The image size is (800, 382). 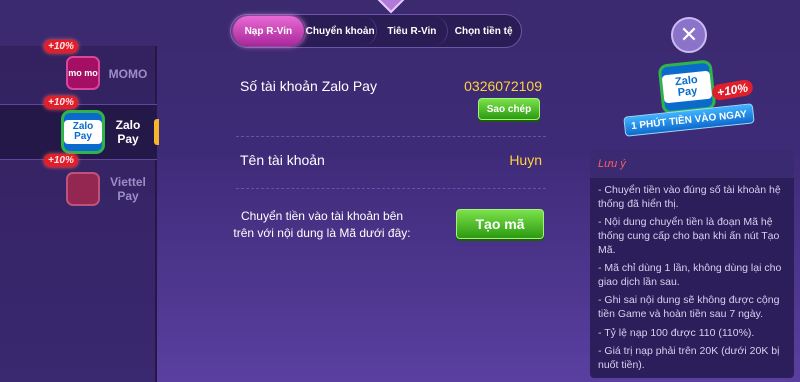 I want to click on sidebar-item-zalopay: +10% Zalo Pay Zalo Pay, so click(x=79, y=128).